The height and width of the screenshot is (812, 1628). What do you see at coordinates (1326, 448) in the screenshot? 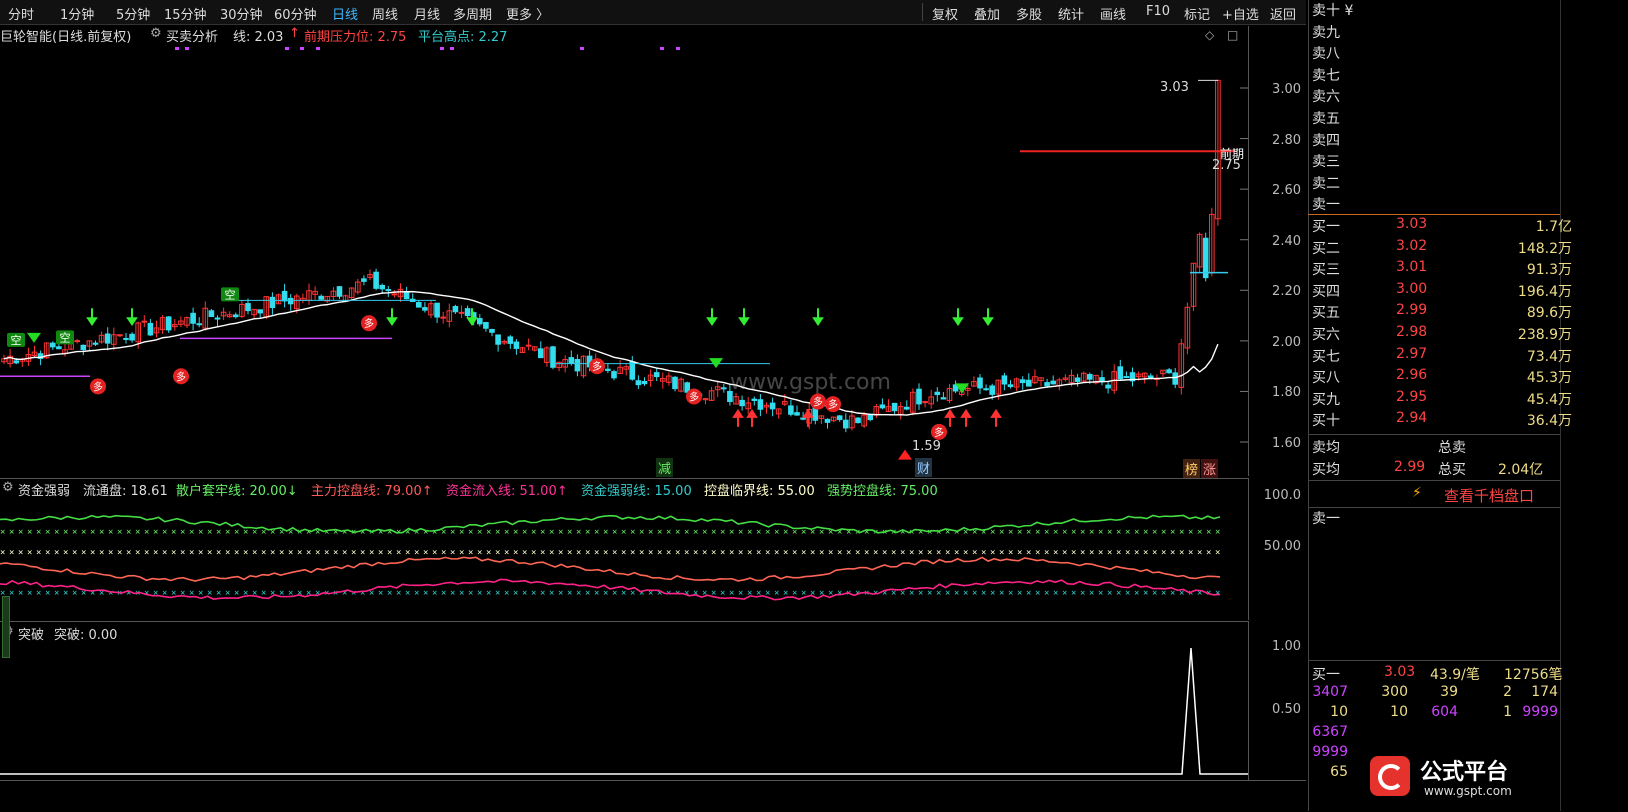
I see `avg-sell-label: 卖均` at bounding box center [1326, 448].